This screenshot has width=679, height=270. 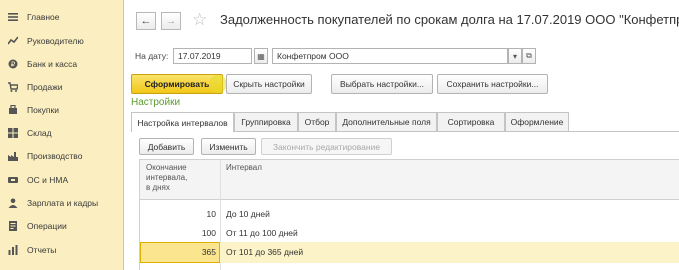 What do you see at coordinates (409, 233) in the screenshot?
I see `table-row: 100 От 11 до 100 дней` at bounding box center [409, 233].